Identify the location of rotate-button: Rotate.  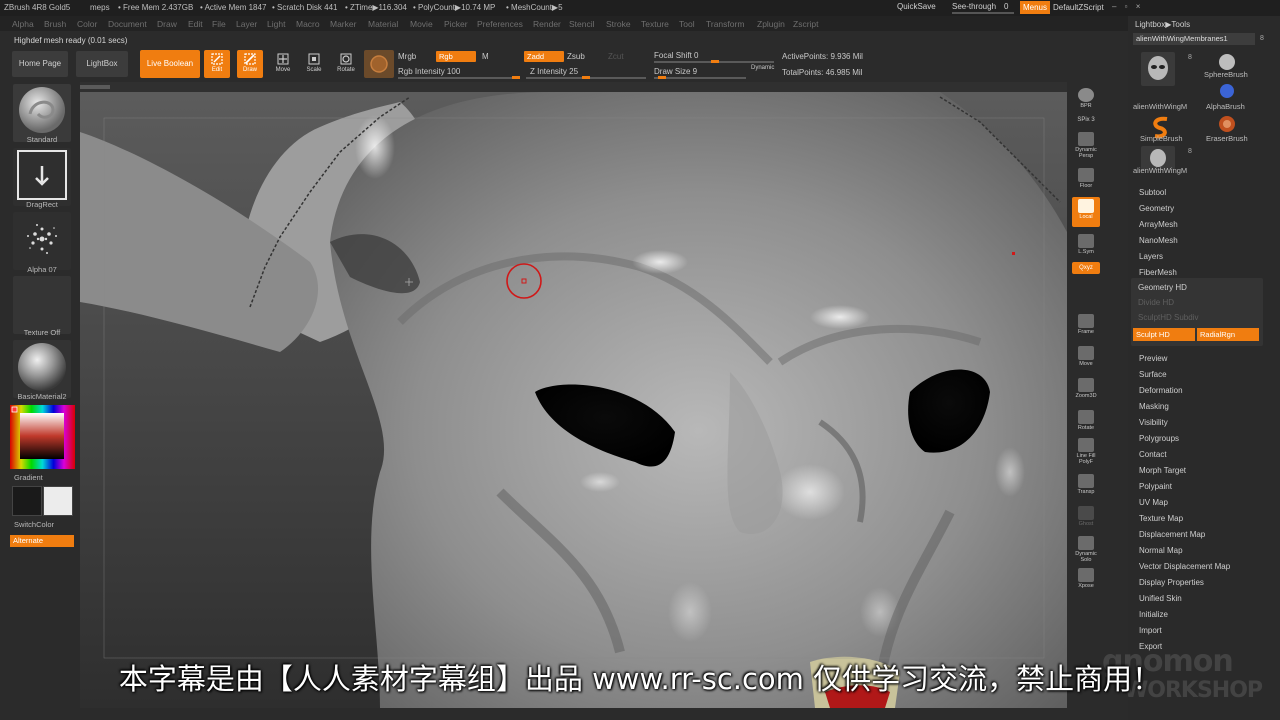
(346, 64).